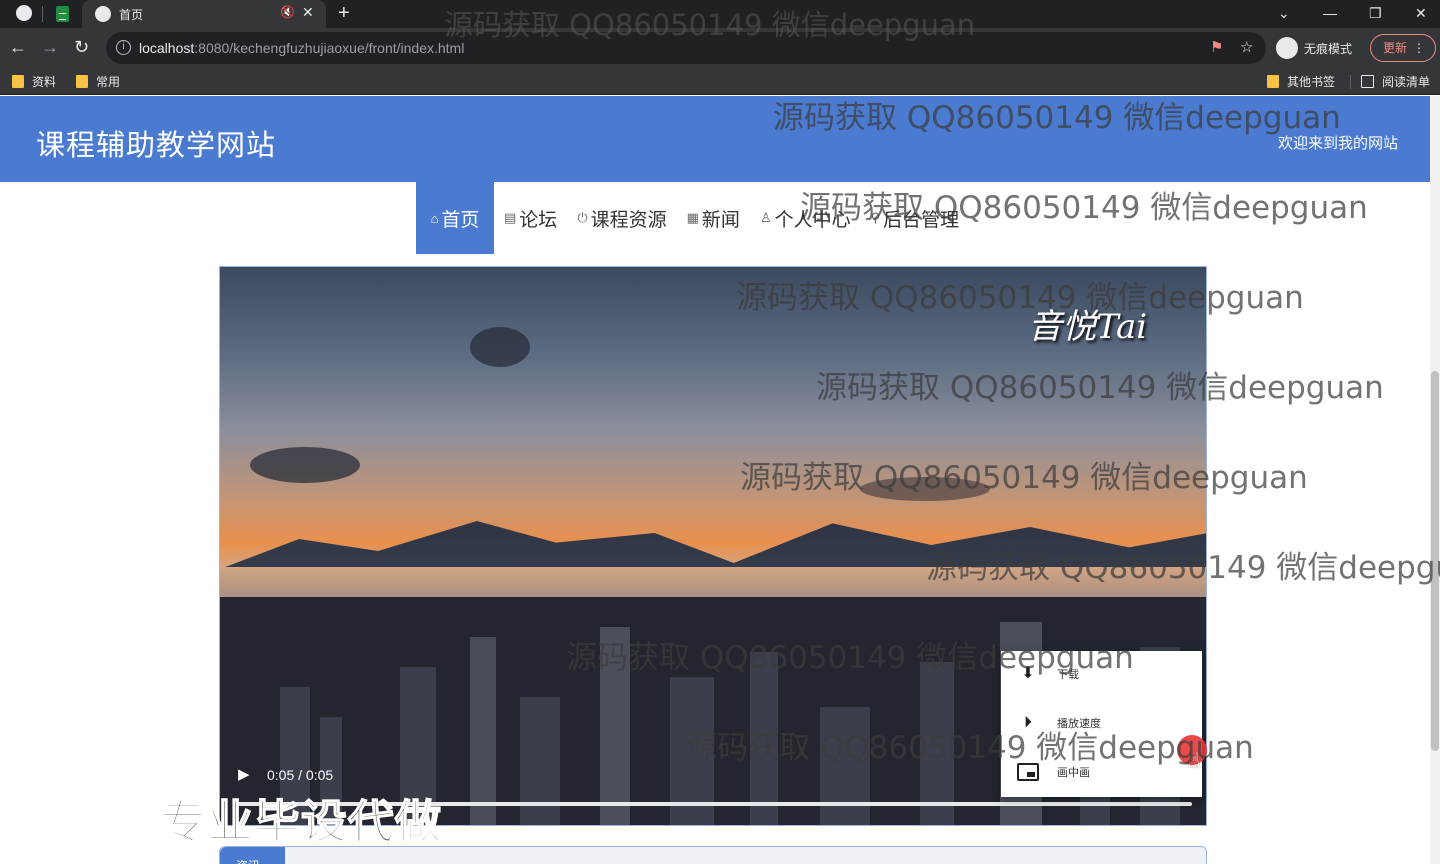 Image resolution: width=1440 pixels, height=864 pixels. I want to click on nav-label: 首页, so click(460, 220).